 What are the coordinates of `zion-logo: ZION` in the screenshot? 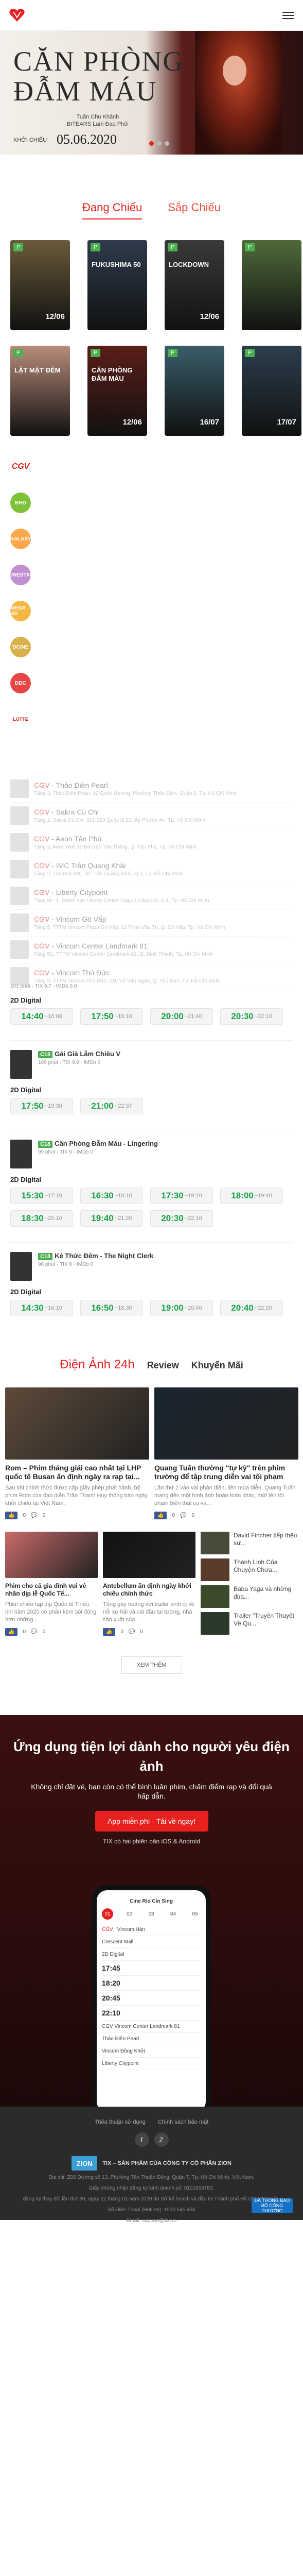 It's located at (85, 2163).